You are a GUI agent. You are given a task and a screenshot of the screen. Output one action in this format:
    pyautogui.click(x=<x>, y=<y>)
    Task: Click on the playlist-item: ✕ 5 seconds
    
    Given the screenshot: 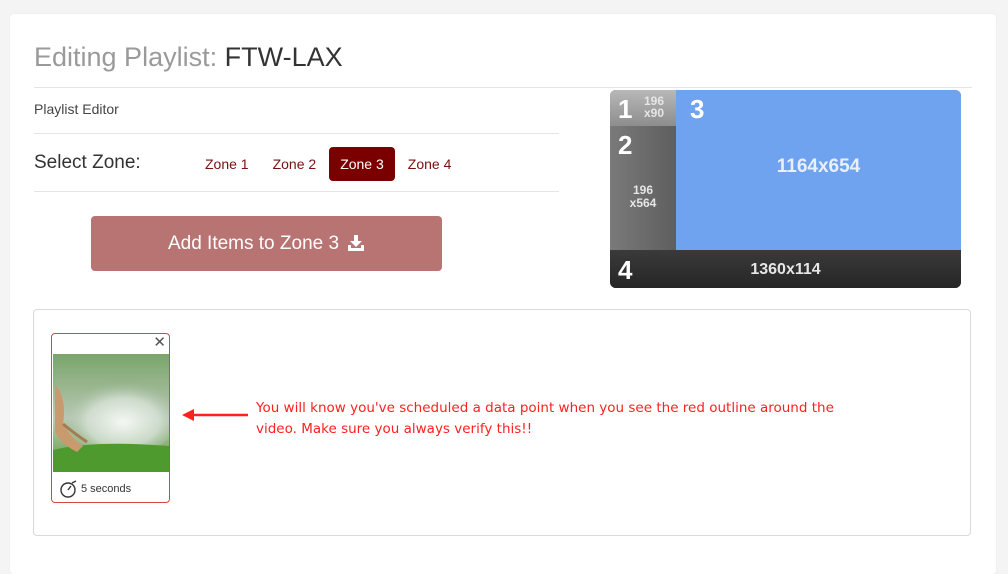 What is the action you would take?
    pyautogui.click(x=110, y=418)
    